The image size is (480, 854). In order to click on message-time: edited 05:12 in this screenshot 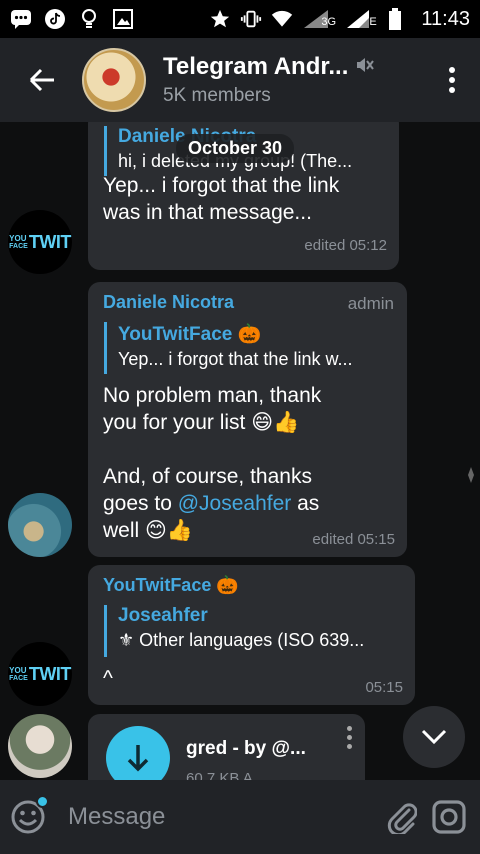, I will do `click(345, 245)`.